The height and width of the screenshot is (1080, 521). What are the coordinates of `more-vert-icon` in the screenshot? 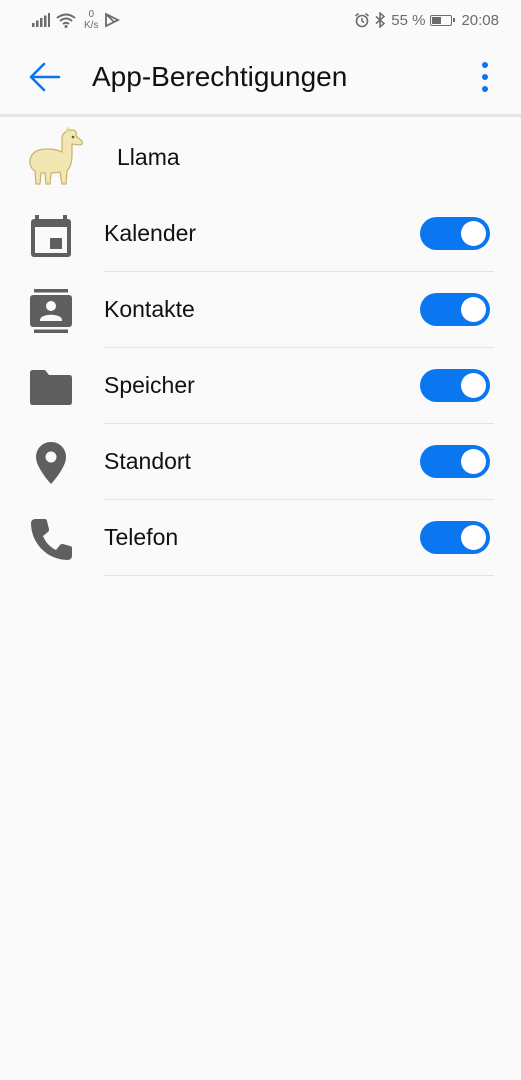 It's located at (485, 77).